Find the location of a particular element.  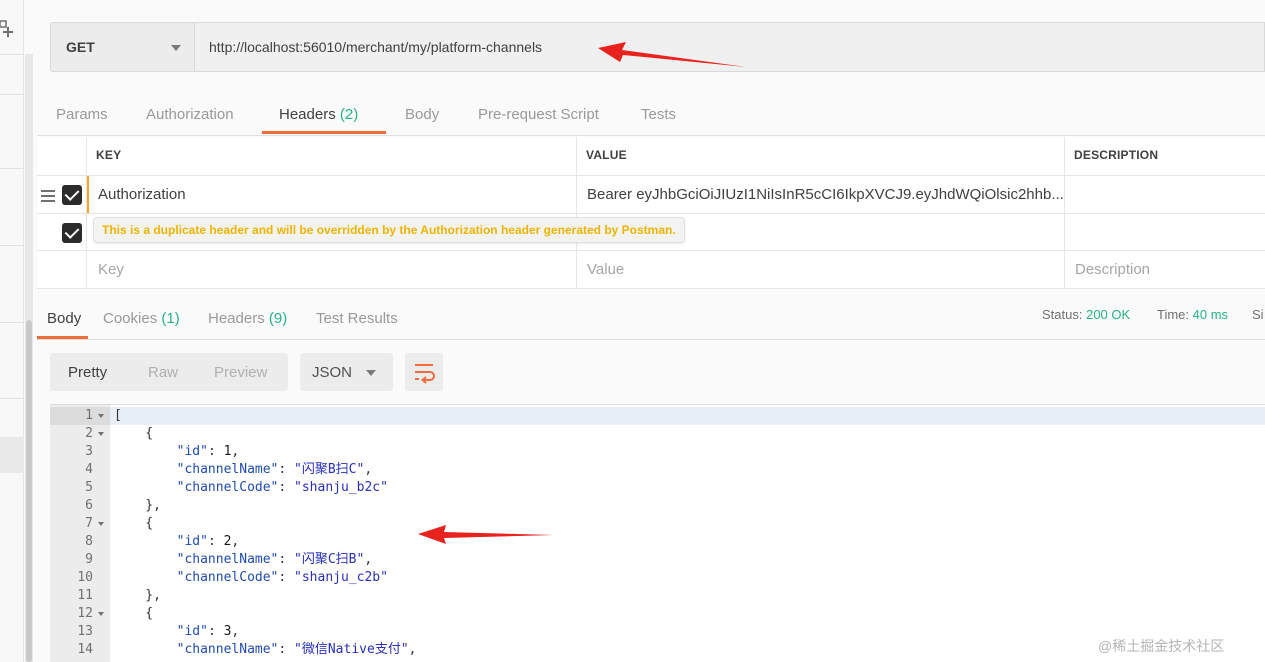

time-label: Time: 40 ms is located at coordinates (1192, 314).